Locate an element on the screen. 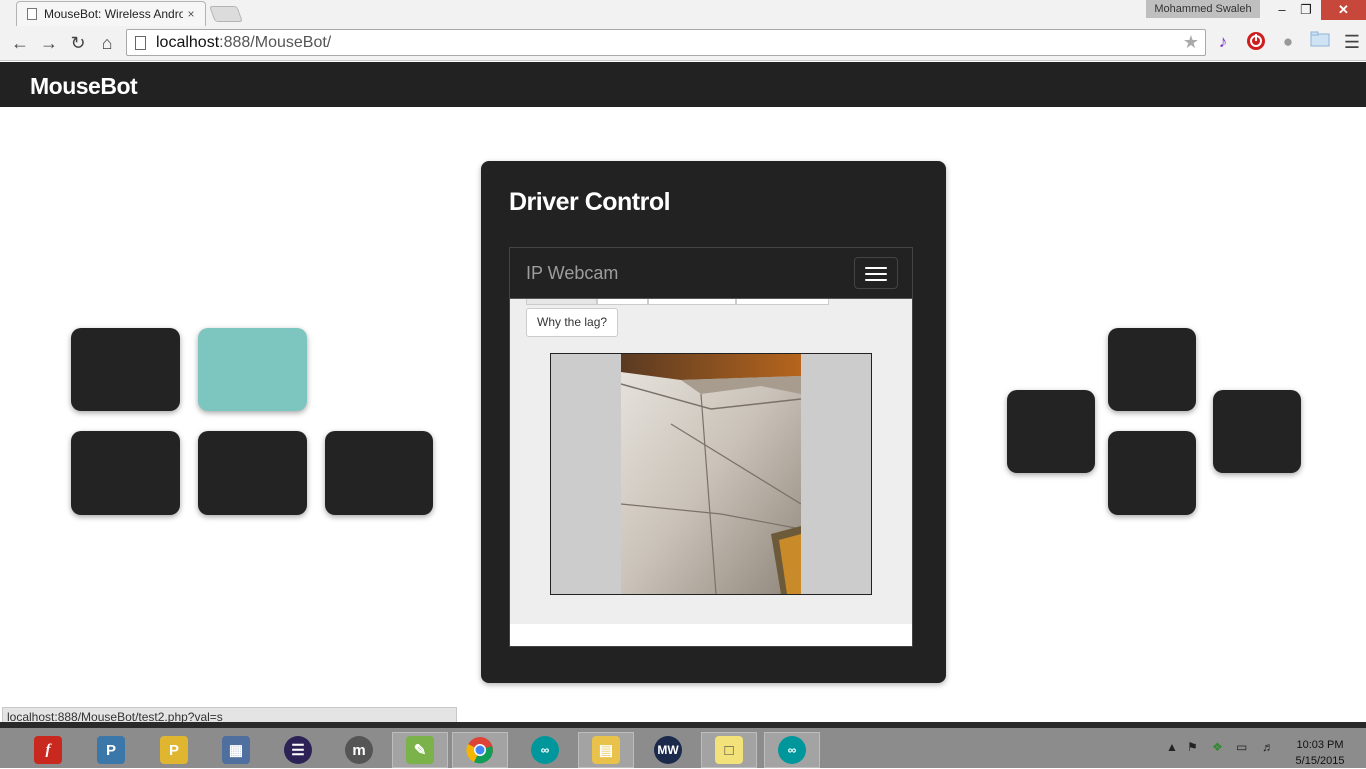  taskbar-app-sticky-notes: □ is located at coordinates (729, 750).